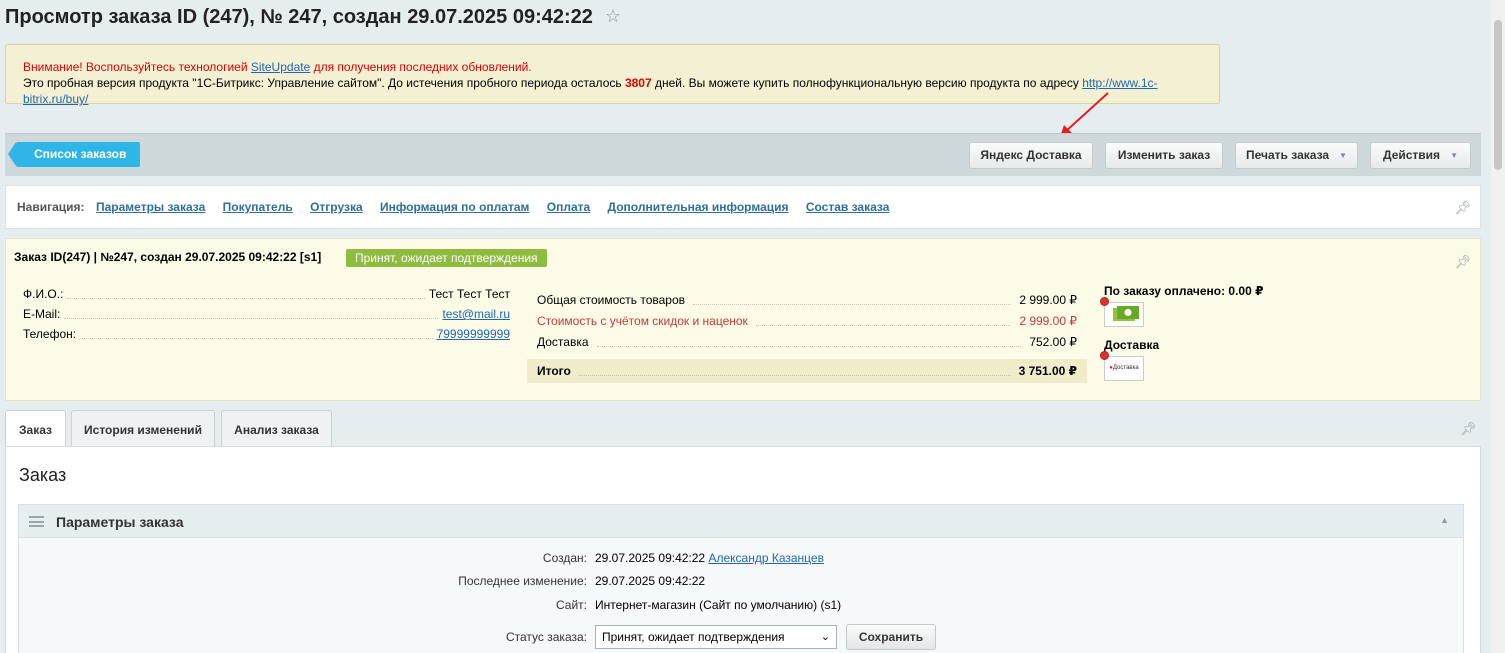 The image size is (1505, 653). What do you see at coordinates (43, 294) in the screenshot?
I see `fio-label: Ф.И.О.:` at bounding box center [43, 294].